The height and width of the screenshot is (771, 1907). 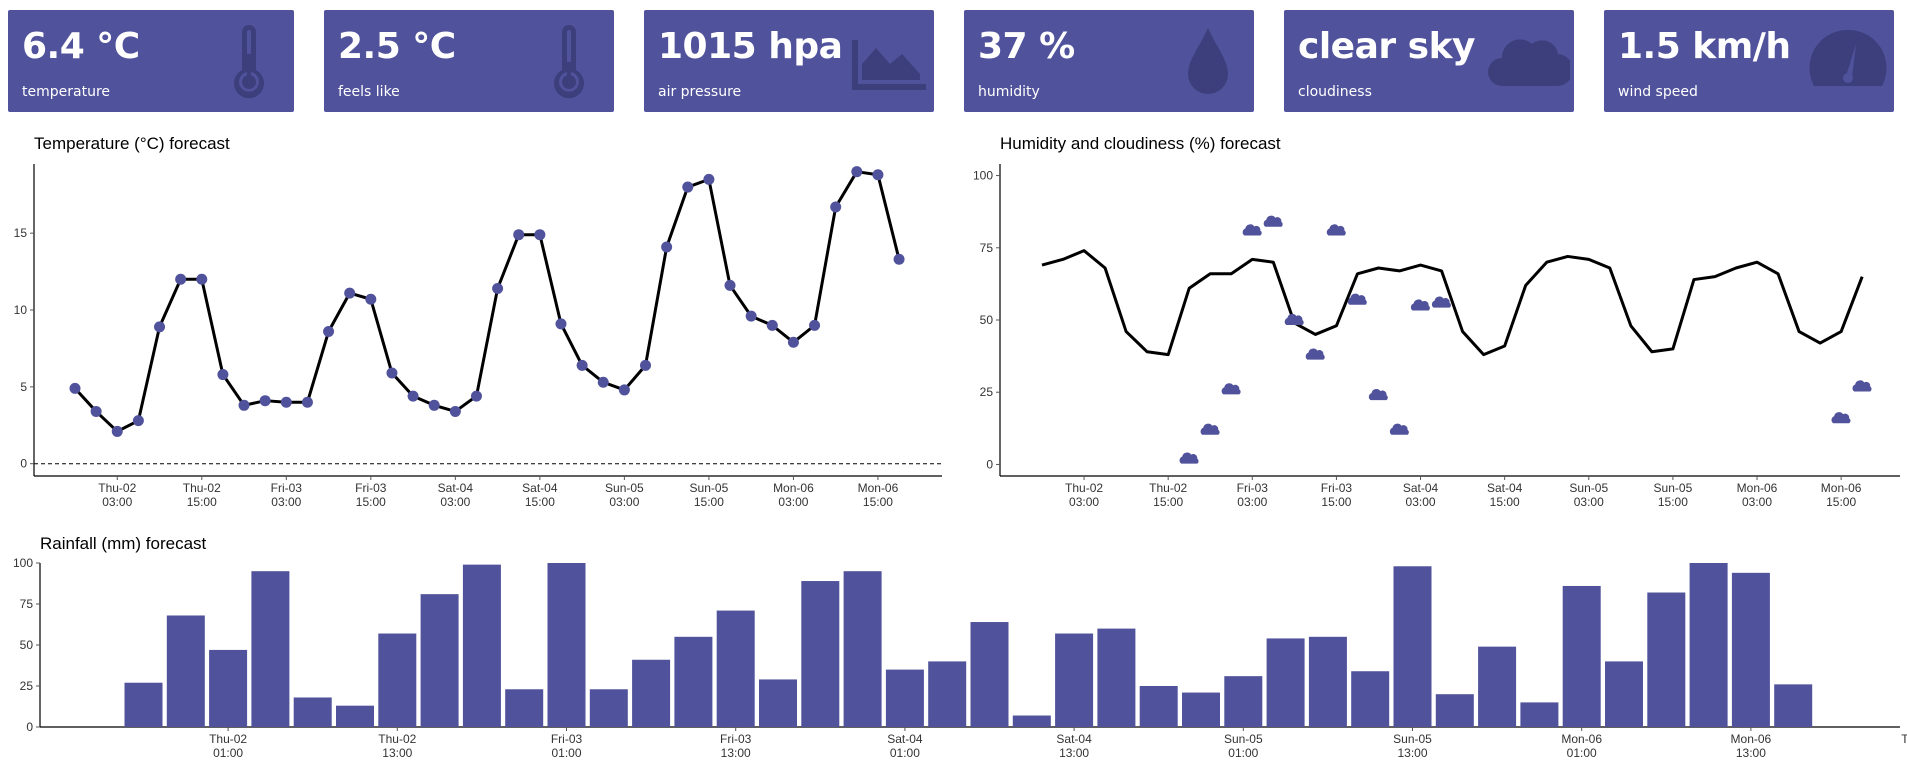 I want to click on temp-x-tick-date: Sun-05, so click(x=624, y=488).